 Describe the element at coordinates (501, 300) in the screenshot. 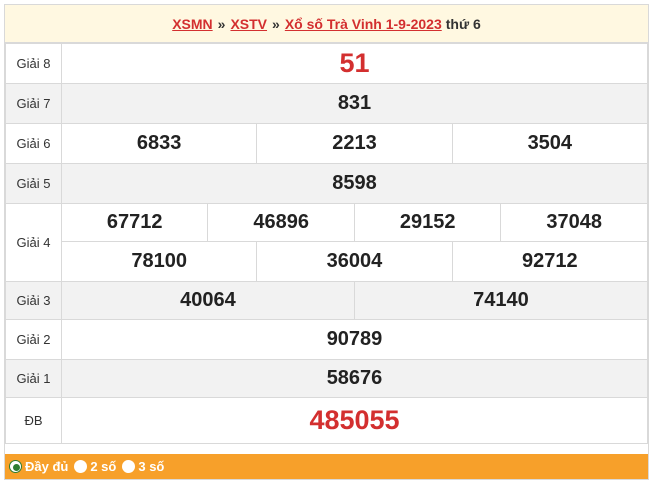

I see `prize-number: 74140` at that location.